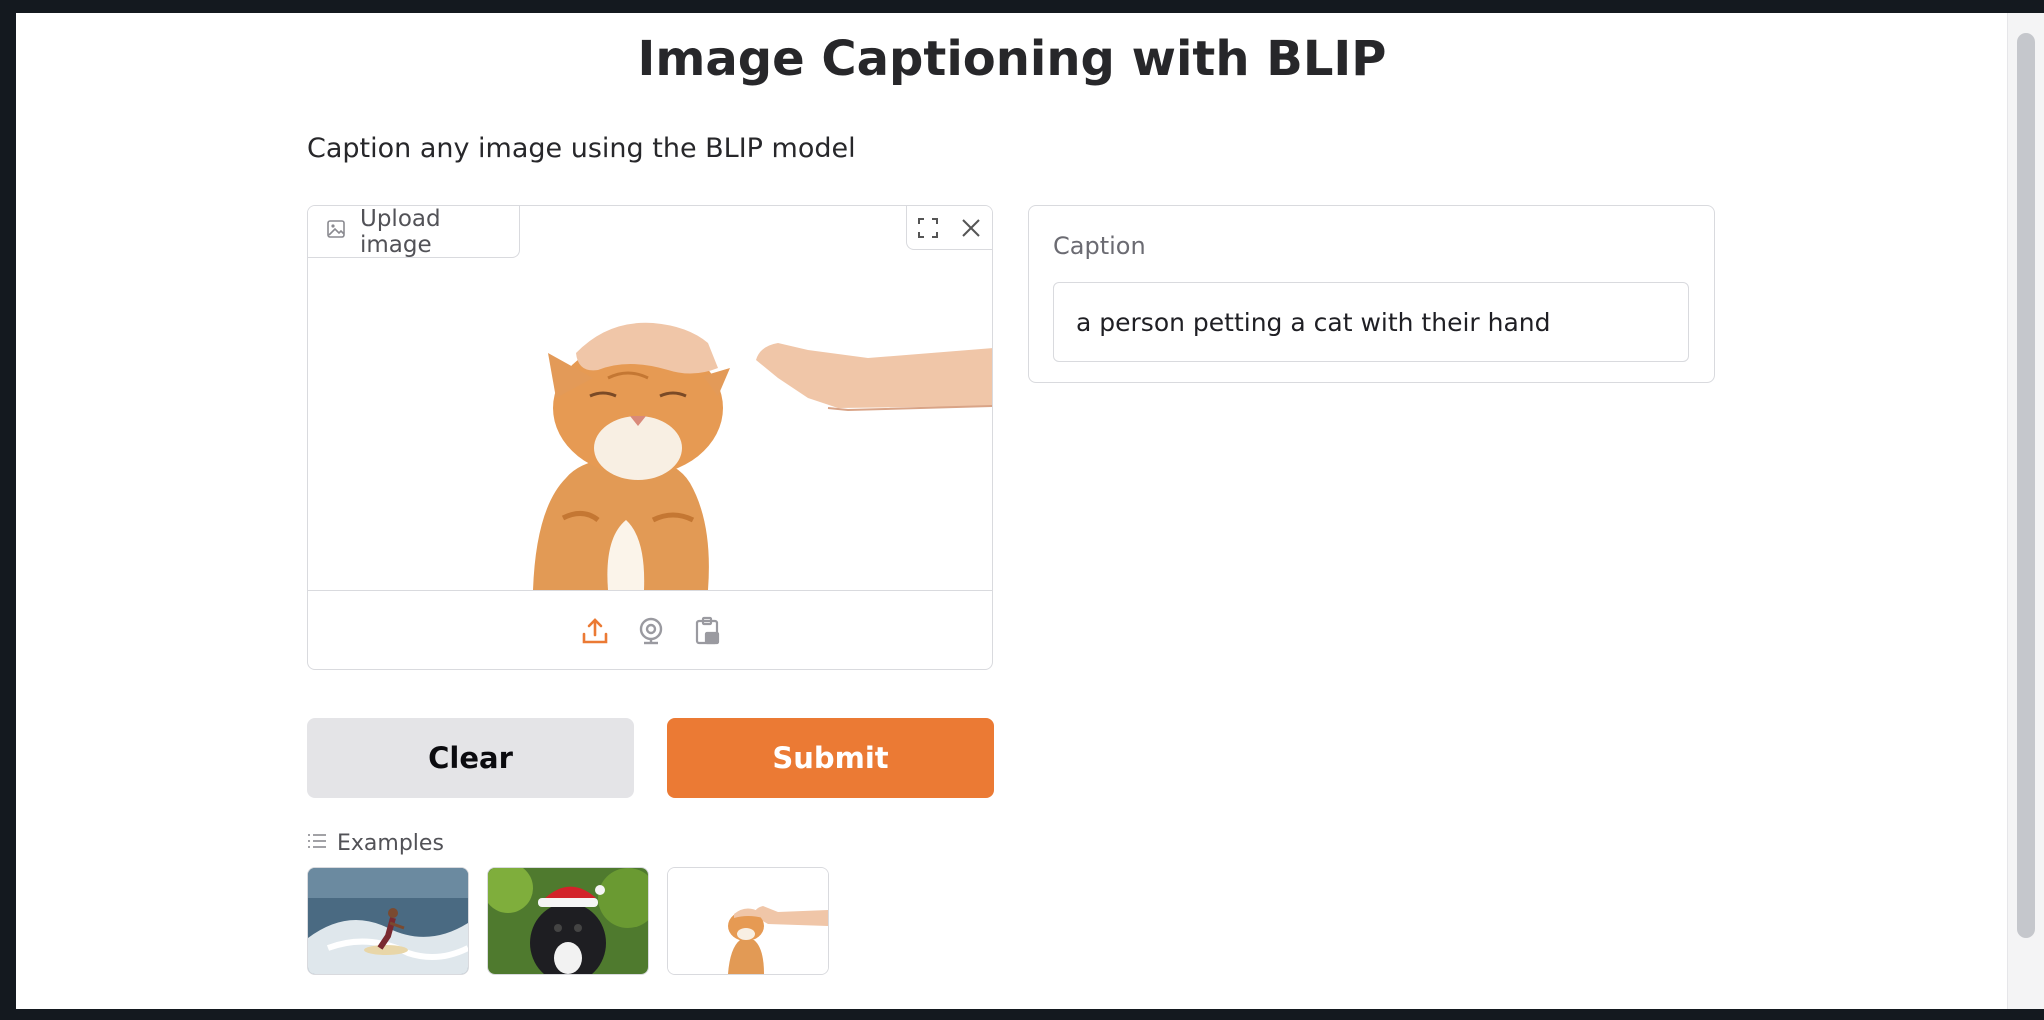 Image resolution: width=2044 pixels, height=1020 pixels. What do you see at coordinates (1371, 322) in the screenshot?
I see `caption-textbox: a person petting a cat with their hand` at bounding box center [1371, 322].